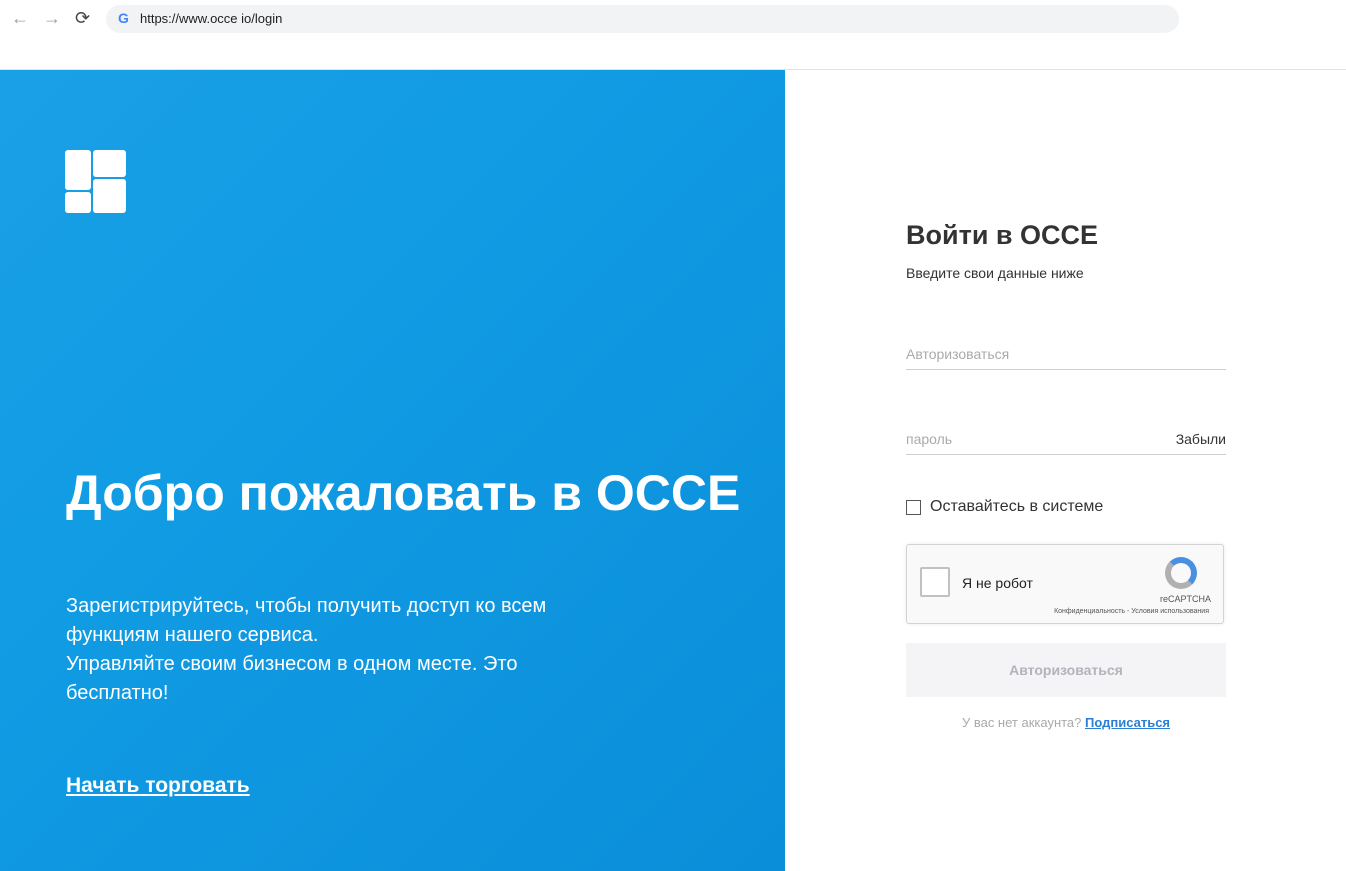 Image resolution: width=1346 pixels, height=871 pixels. I want to click on address-bar: G https://www.occe io/login, so click(642, 19).